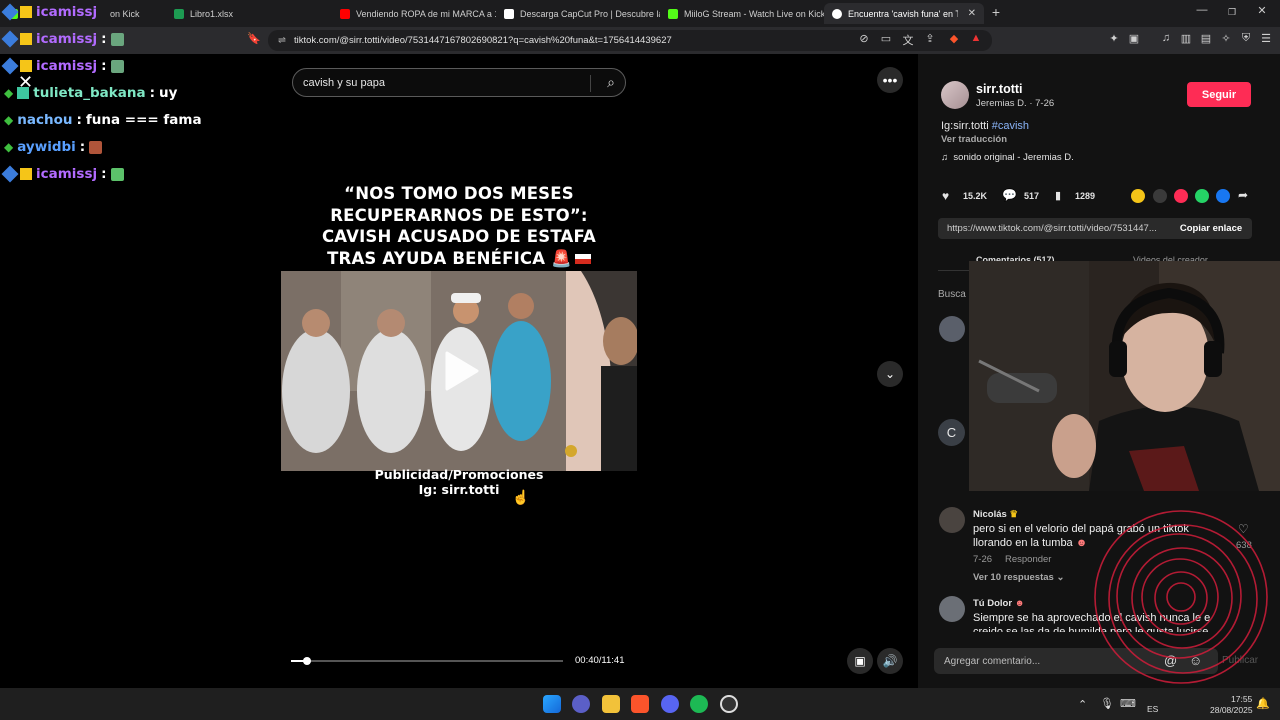 The height and width of the screenshot is (720, 1280). What do you see at coordinates (908, 40) in the screenshot?
I see `translate-icon: 文` at bounding box center [908, 40].